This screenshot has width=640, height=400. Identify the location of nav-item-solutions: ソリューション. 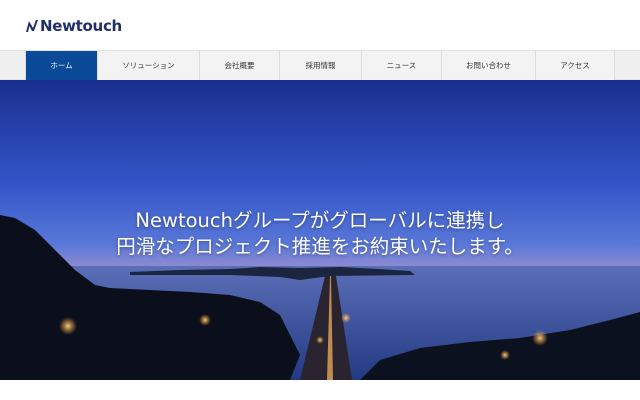
(149, 65).